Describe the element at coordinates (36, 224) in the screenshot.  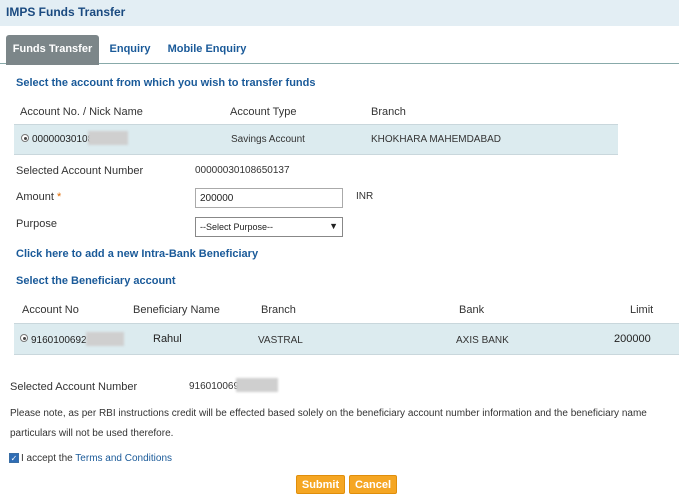
I see `purpose-label: Purpose` at that location.